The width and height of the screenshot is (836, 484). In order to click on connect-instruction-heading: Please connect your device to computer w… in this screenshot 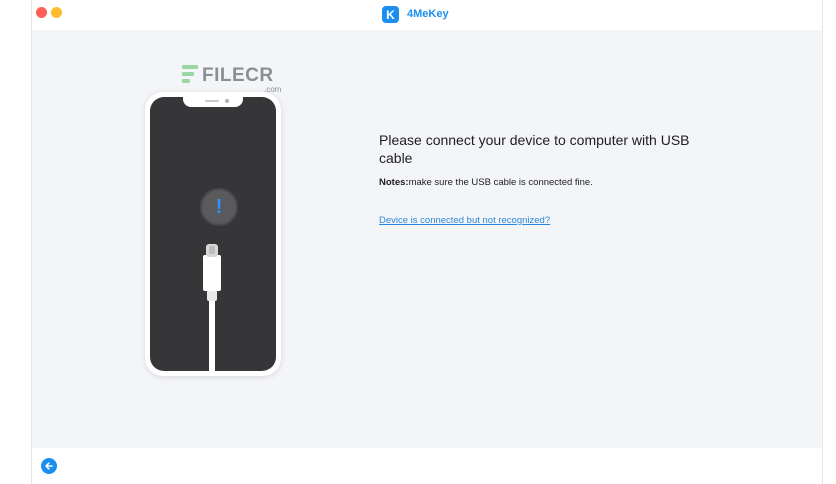, I will do `click(534, 149)`.